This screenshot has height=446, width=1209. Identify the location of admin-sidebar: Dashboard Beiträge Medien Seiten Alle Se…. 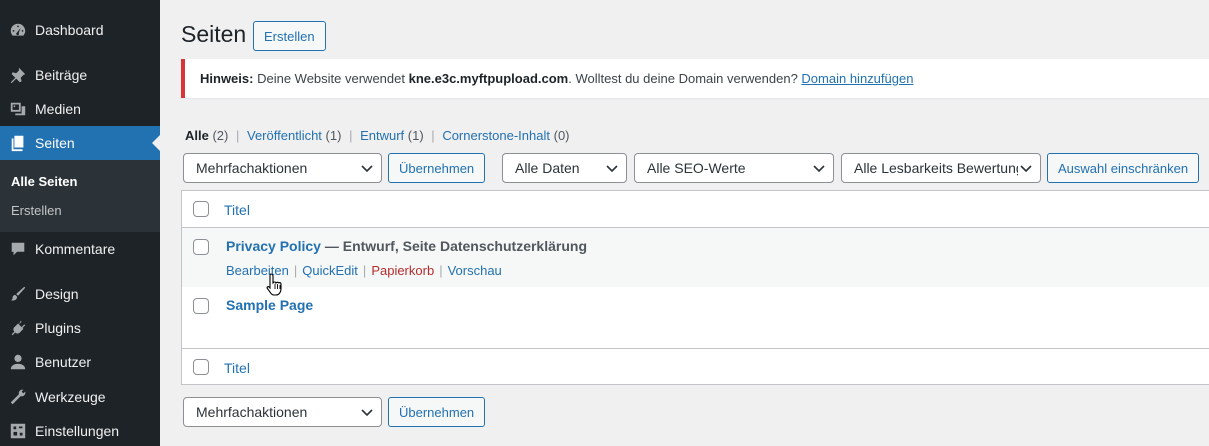
(80, 223).